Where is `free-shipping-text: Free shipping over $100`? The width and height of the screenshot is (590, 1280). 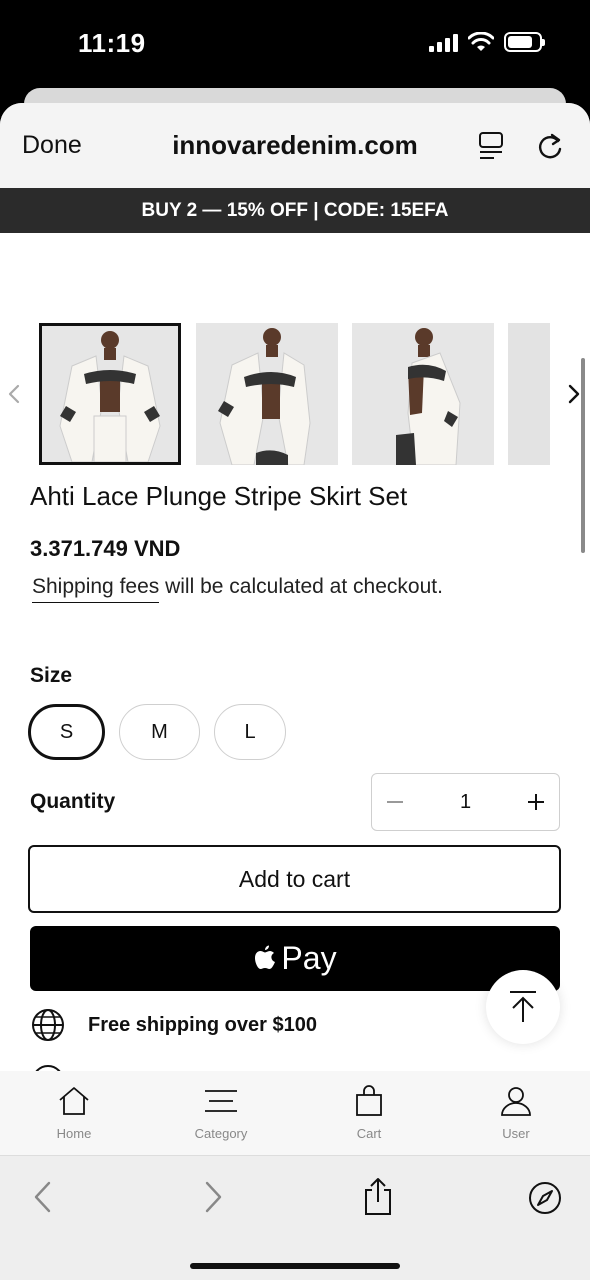
free-shipping-text: Free shipping over $100 is located at coordinates (202, 1024).